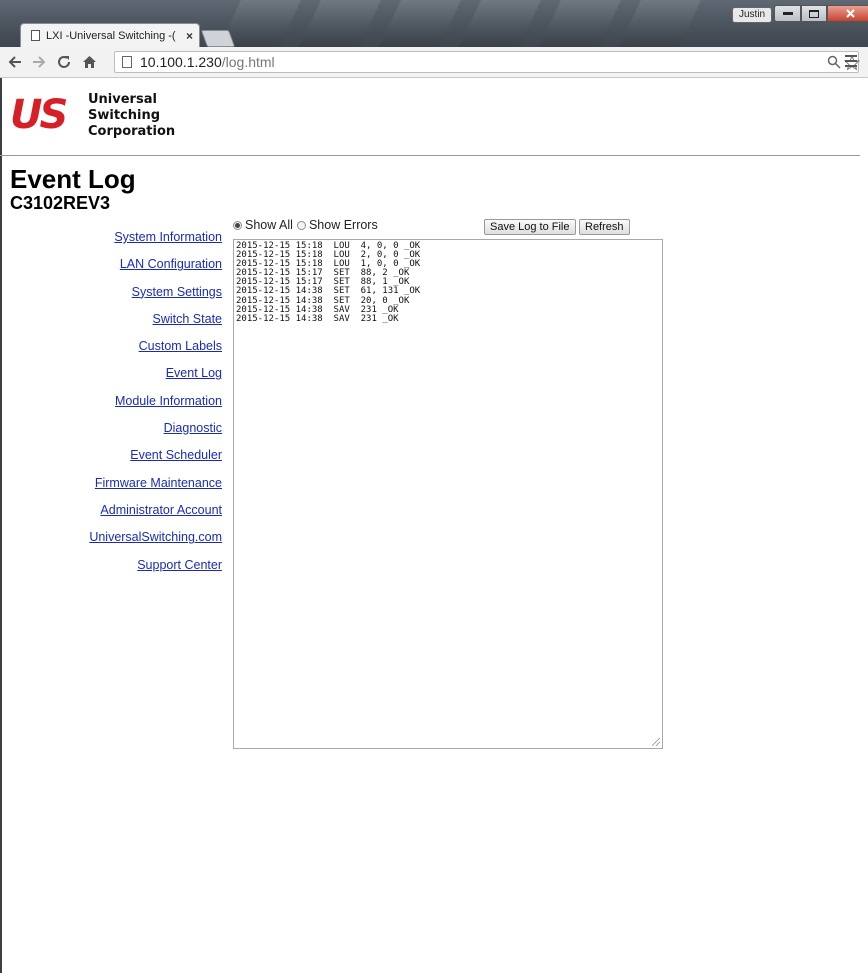 This screenshot has height=973, width=868. What do you see at coordinates (141, 540) in the screenshot?
I see `nav-universalswitching-com: UniversalSwitching.com` at bounding box center [141, 540].